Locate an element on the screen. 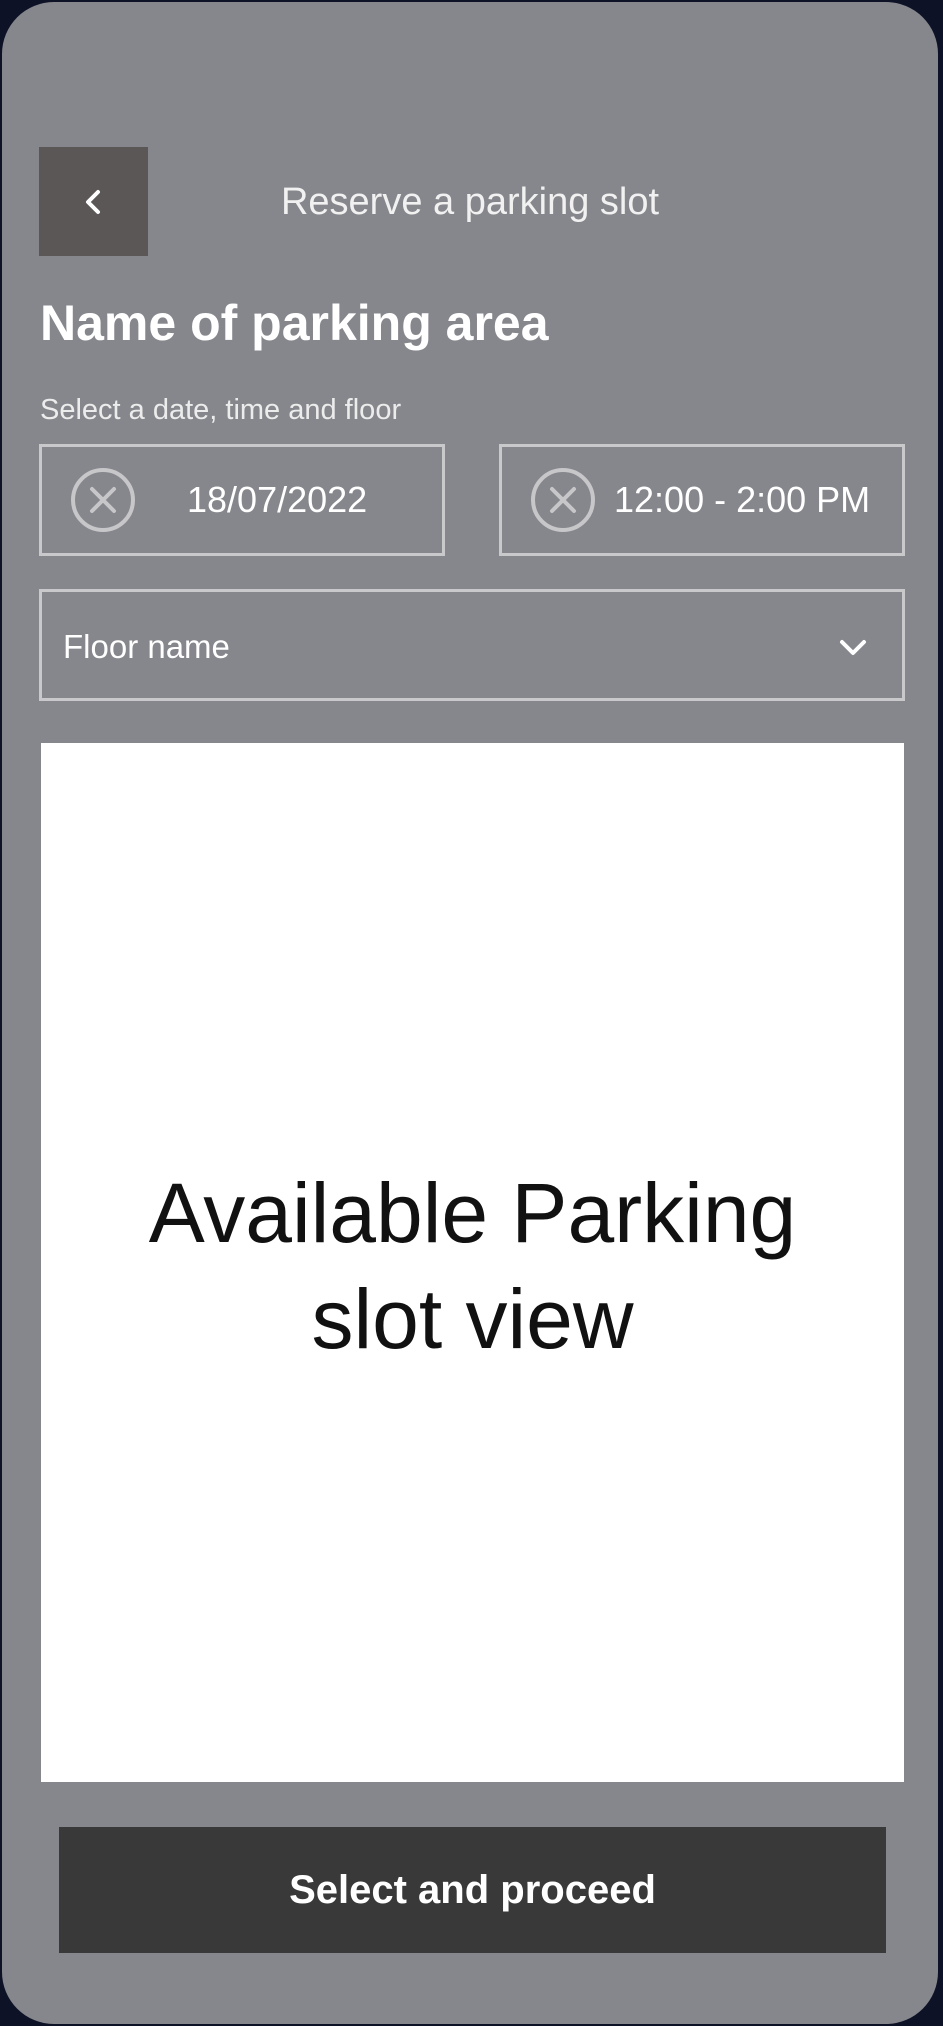 The image size is (943, 2026). time-field: 12:00 - 2:00 PM is located at coordinates (702, 500).